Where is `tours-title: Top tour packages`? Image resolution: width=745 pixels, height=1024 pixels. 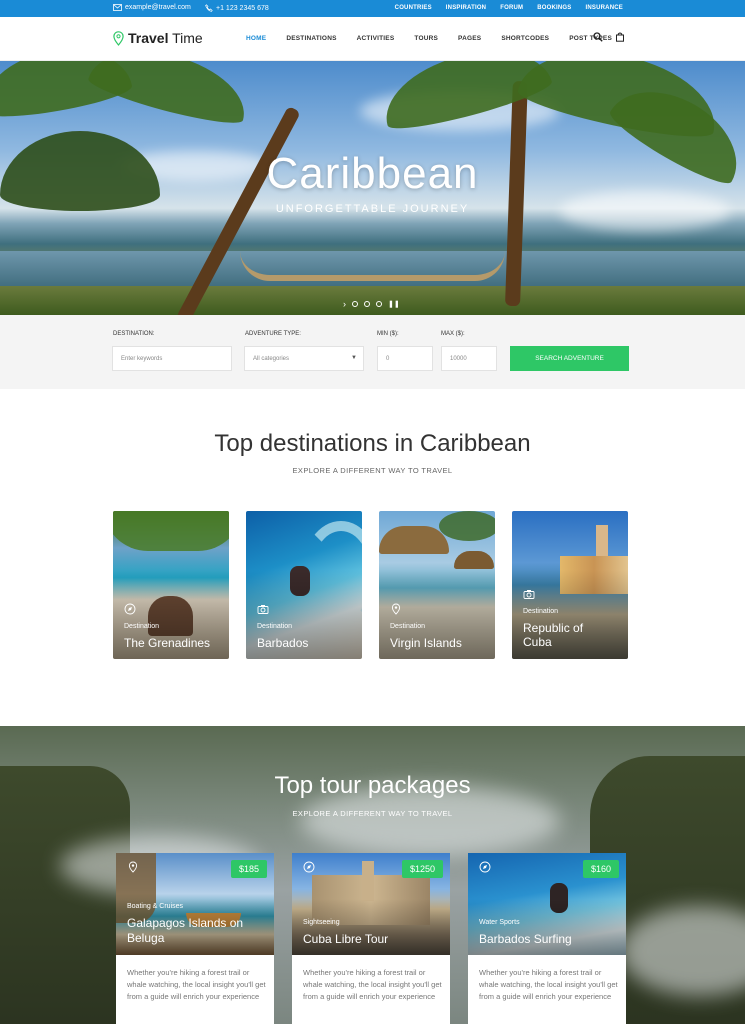
tours-title: Top tour packages is located at coordinates (372, 785).